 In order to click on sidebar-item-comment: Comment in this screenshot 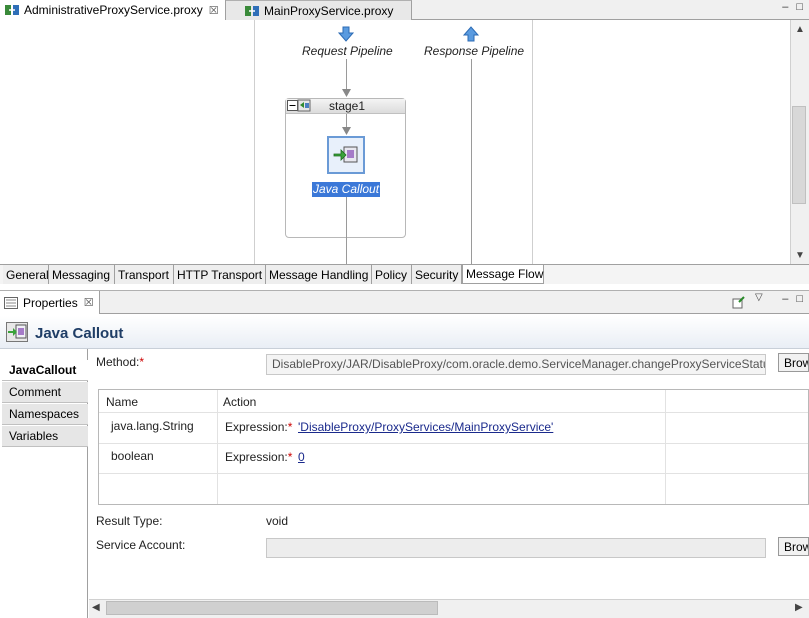, I will do `click(45, 392)`.